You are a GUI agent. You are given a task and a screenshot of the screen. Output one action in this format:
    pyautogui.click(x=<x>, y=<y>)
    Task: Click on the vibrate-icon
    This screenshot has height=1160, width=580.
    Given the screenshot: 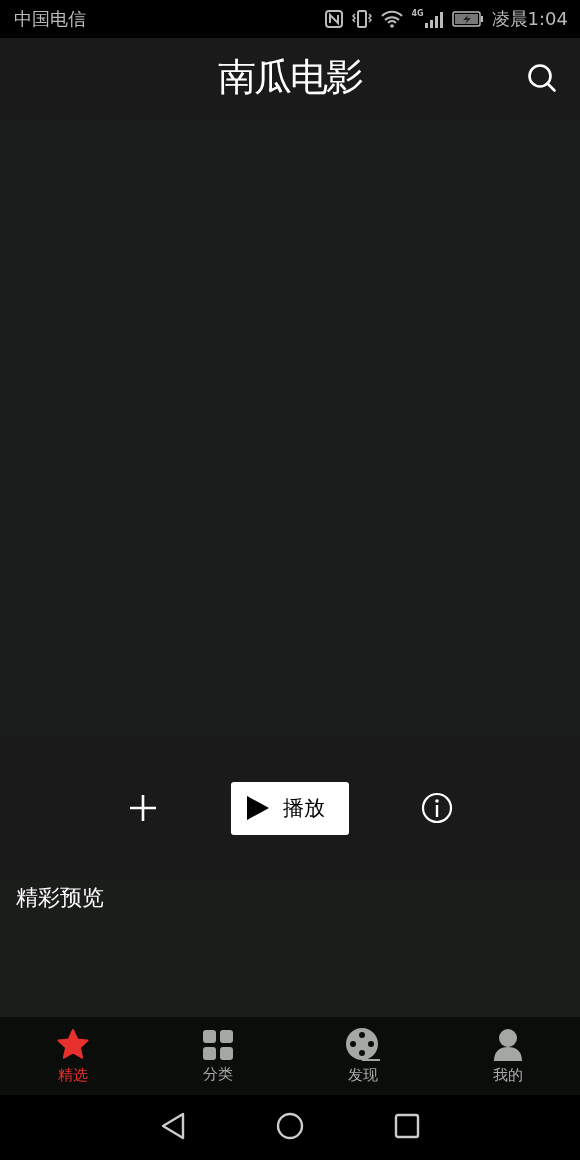 What is the action you would take?
    pyautogui.click(x=362, y=19)
    